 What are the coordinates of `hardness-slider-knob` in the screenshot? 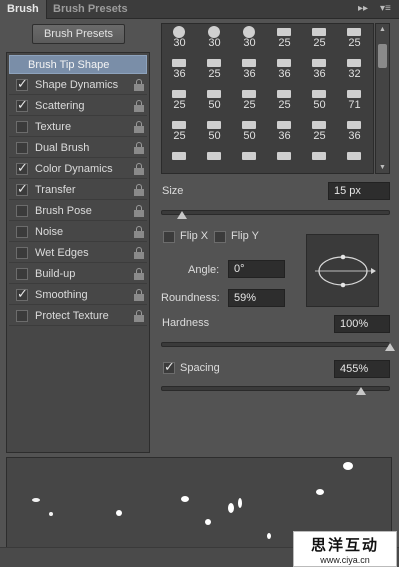 It's located at (390, 347).